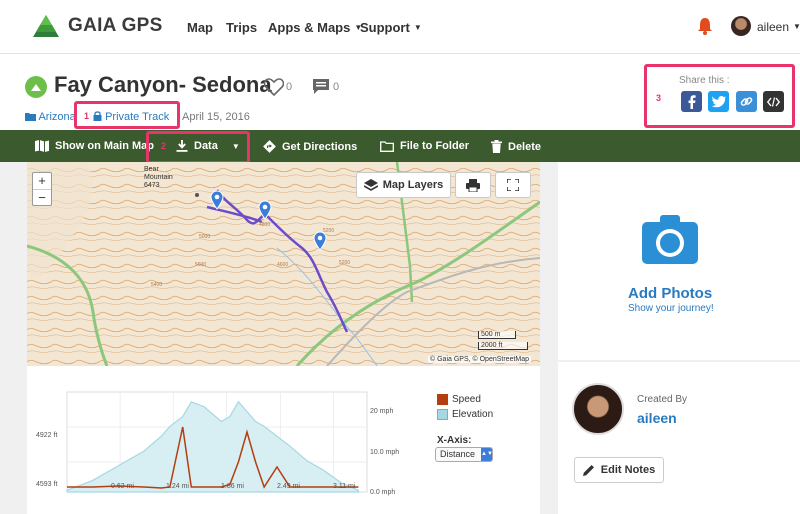 The height and width of the screenshot is (514, 800). I want to click on edit-notes-button: Edit Notes, so click(619, 470).